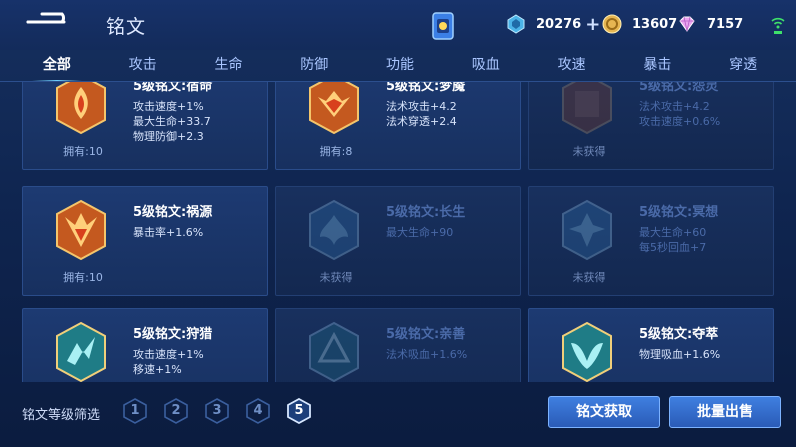 The image size is (796, 447). Describe the element at coordinates (657, 66) in the screenshot. I see `tab-crit: 暴击` at that location.